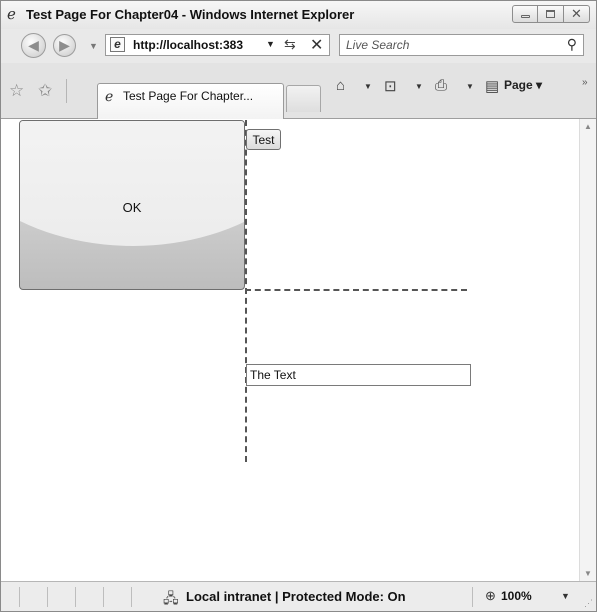 The image size is (597, 612). Describe the element at coordinates (263, 139) in the screenshot. I see `test-button: Test` at that location.